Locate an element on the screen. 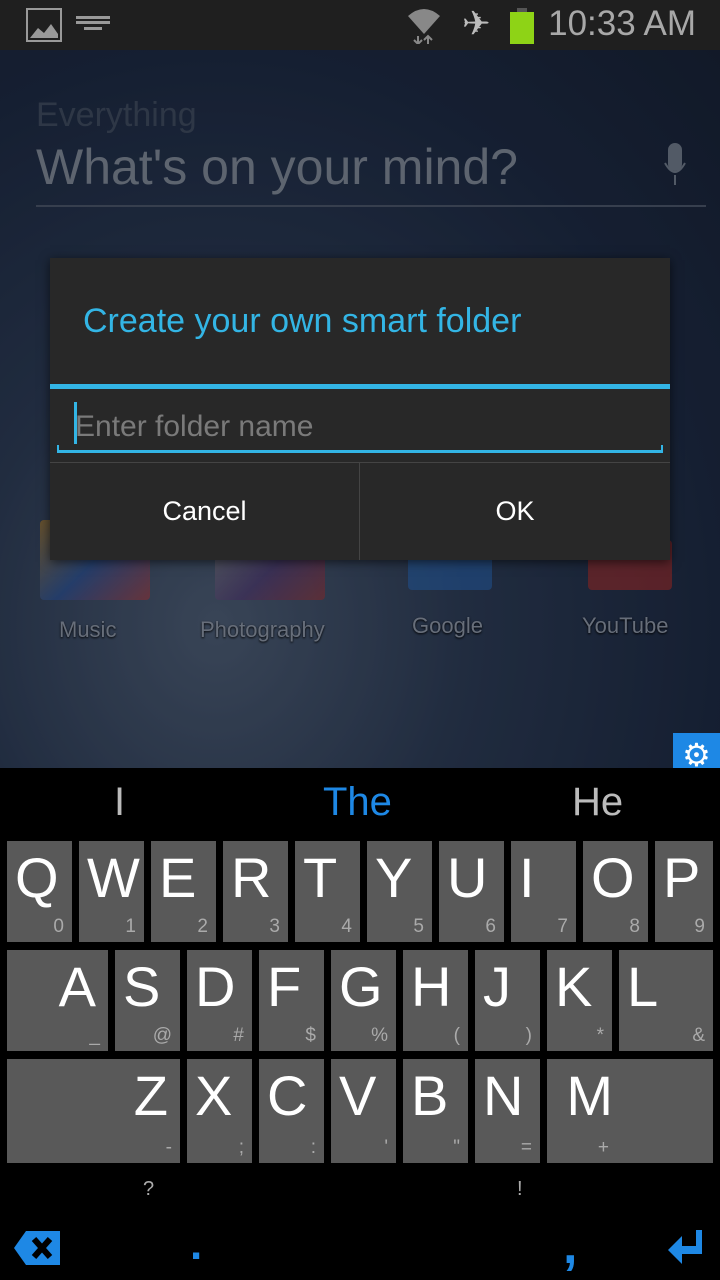  key-z: Z- is located at coordinates (93, 1111).